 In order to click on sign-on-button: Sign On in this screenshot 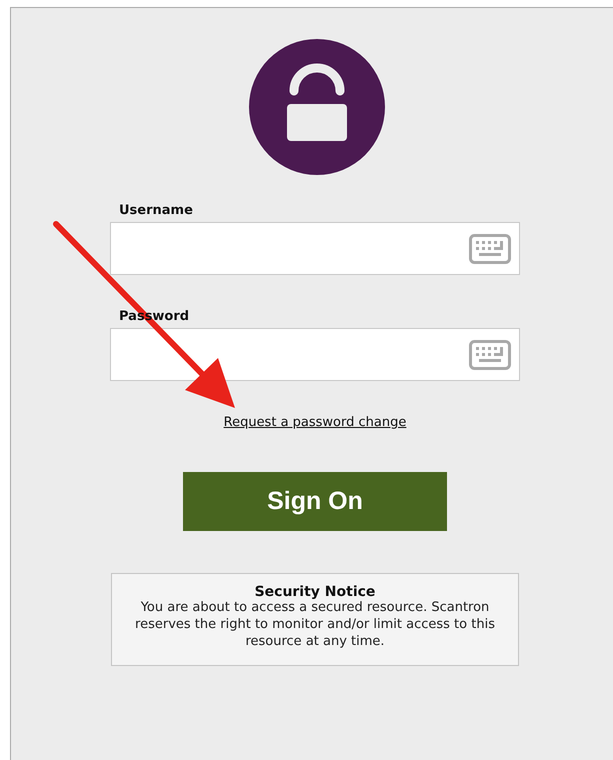, I will do `click(315, 501)`.